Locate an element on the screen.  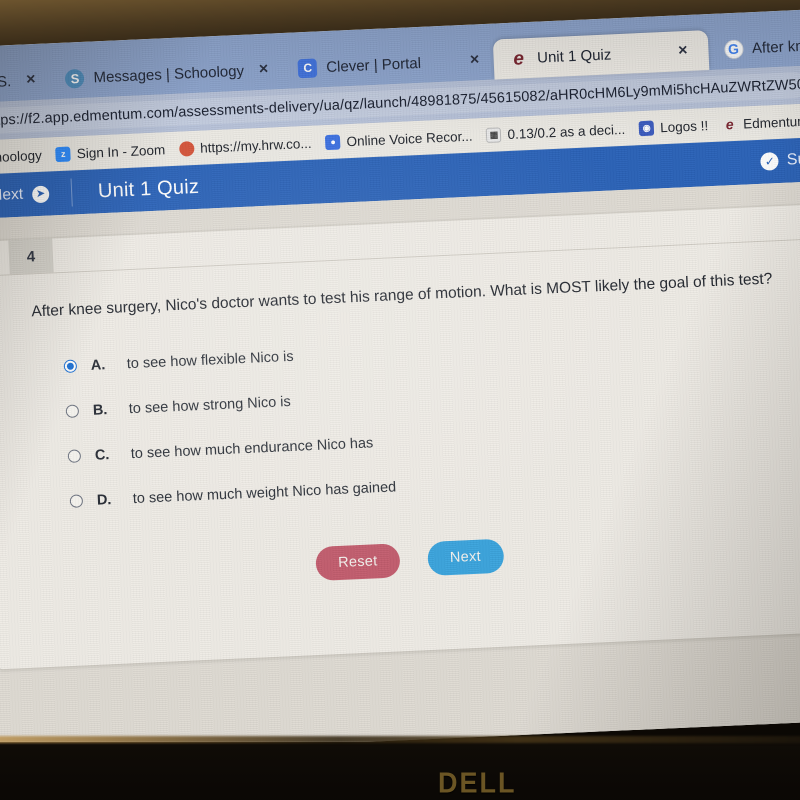
zoom-icon: z is located at coordinates (63, 154).